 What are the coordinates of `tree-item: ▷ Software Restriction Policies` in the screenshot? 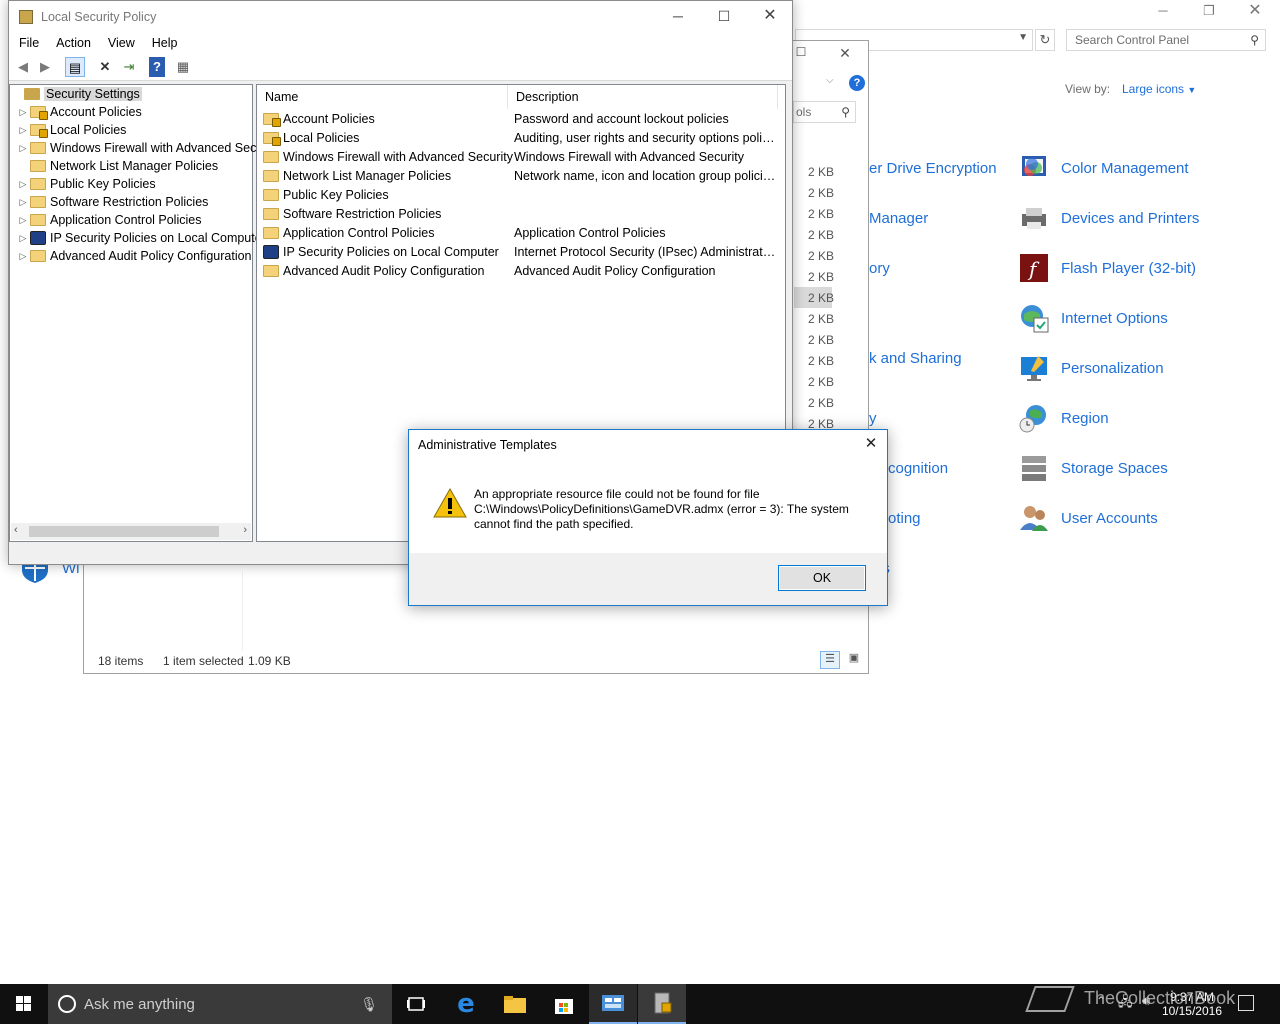 It's located at (112, 202).